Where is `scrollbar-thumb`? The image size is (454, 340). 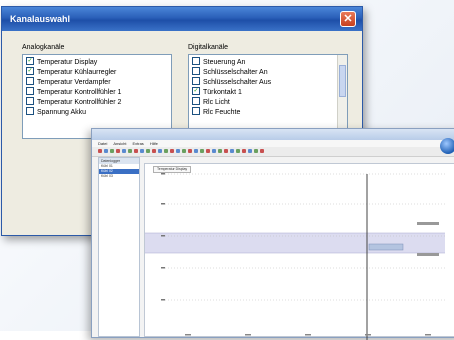 scrollbar-thumb is located at coordinates (342, 81).